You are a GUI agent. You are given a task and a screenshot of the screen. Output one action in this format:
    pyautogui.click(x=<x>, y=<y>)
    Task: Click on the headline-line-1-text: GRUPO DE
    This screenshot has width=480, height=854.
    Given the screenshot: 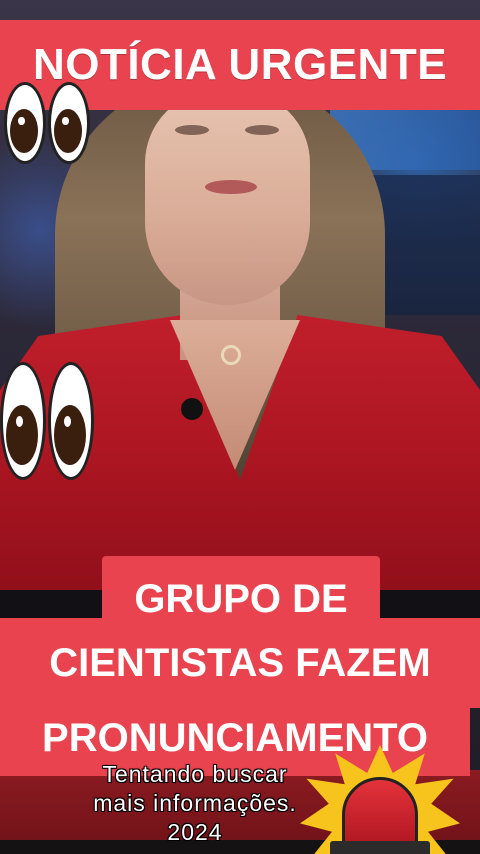 What is the action you would take?
    pyautogui.click(x=241, y=598)
    